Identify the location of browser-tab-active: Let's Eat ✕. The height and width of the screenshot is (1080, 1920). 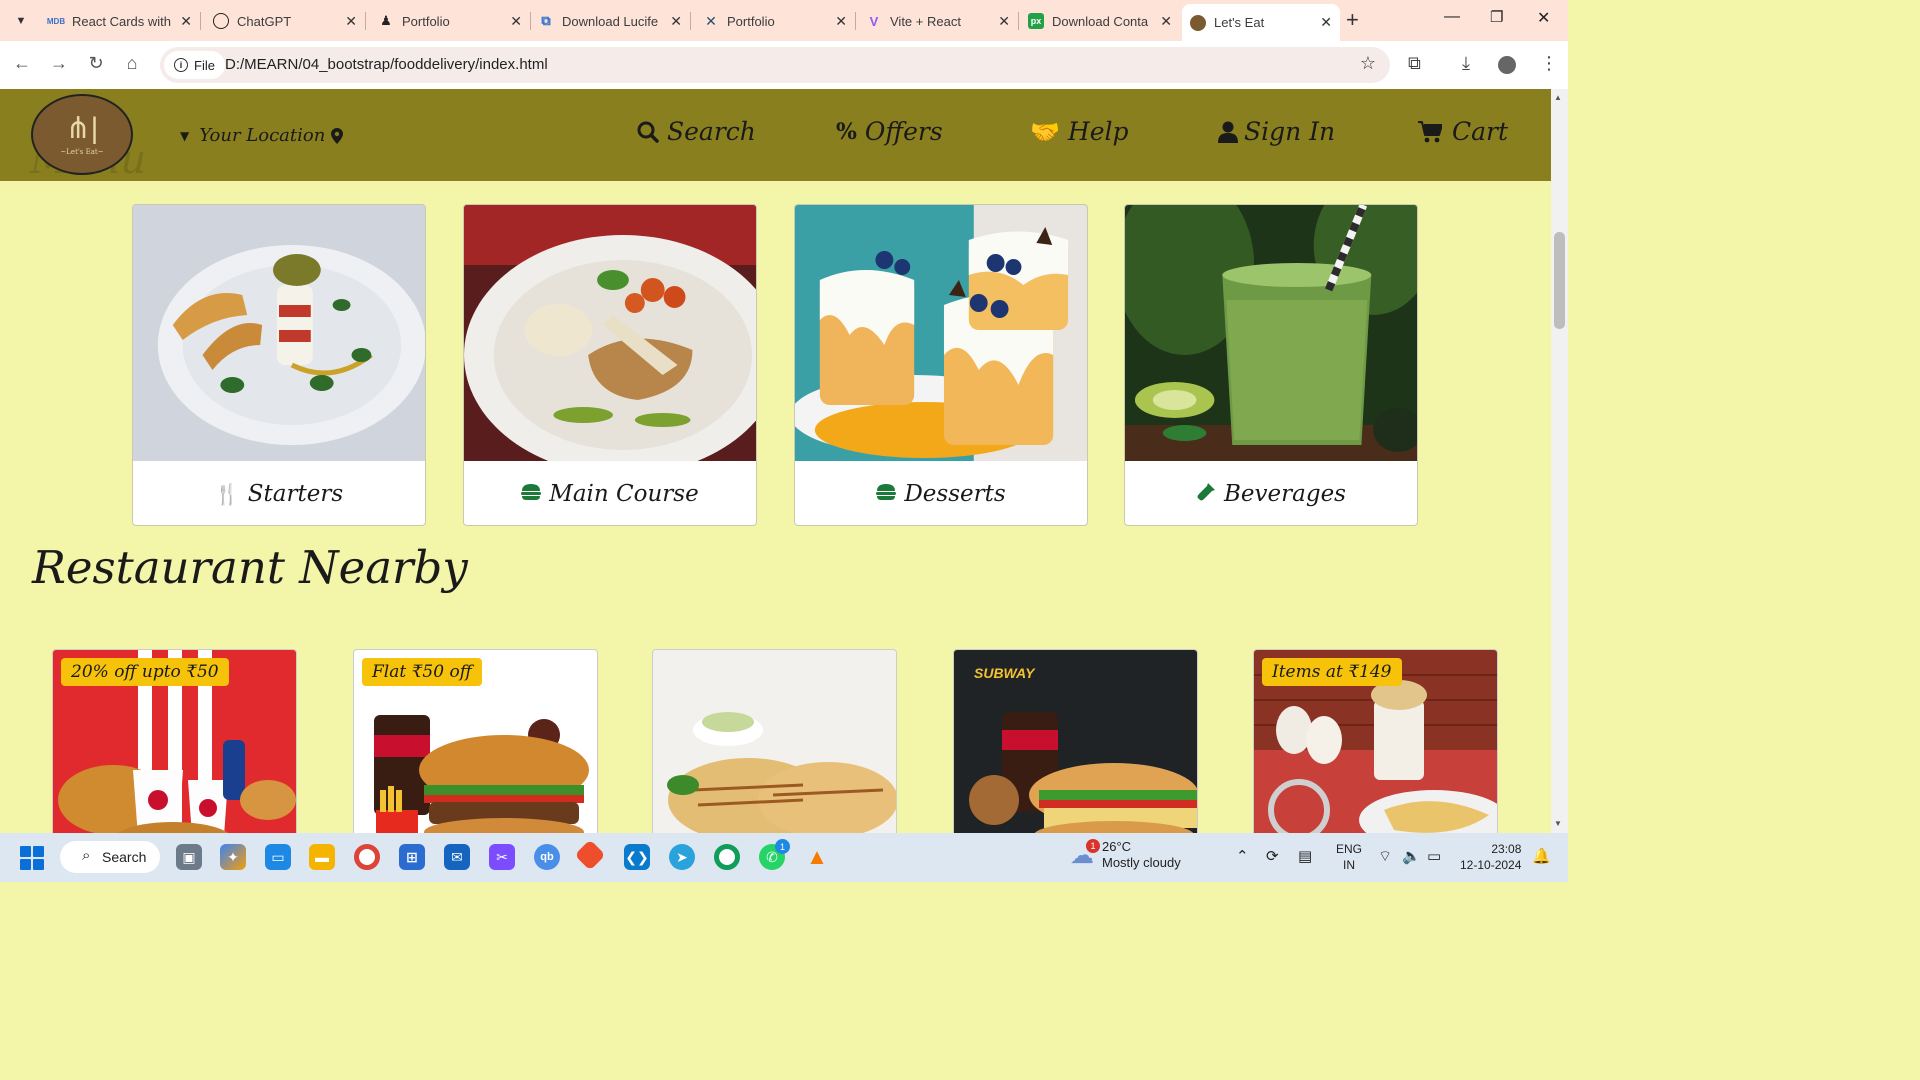
(1261, 22).